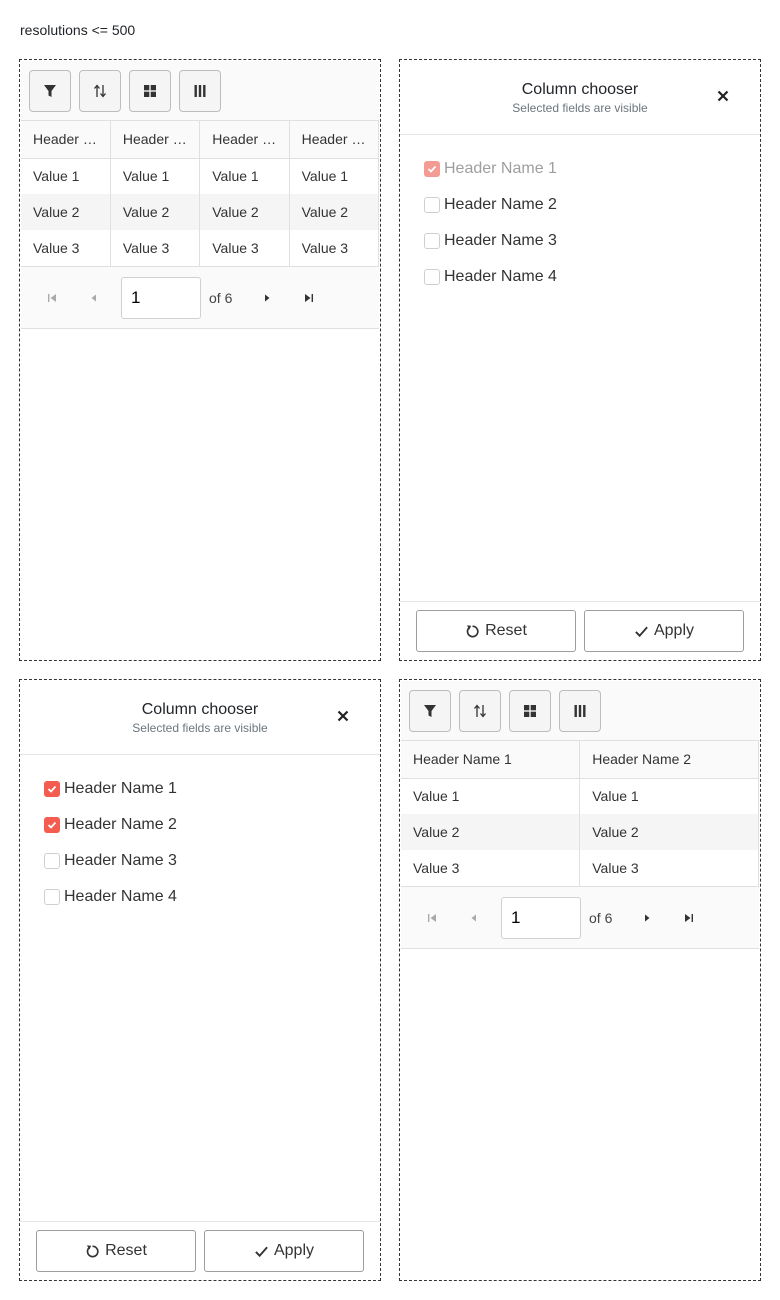 This screenshot has width=780, height=1300. I want to click on table-row: Value 2 Value 2, so click(580, 832).